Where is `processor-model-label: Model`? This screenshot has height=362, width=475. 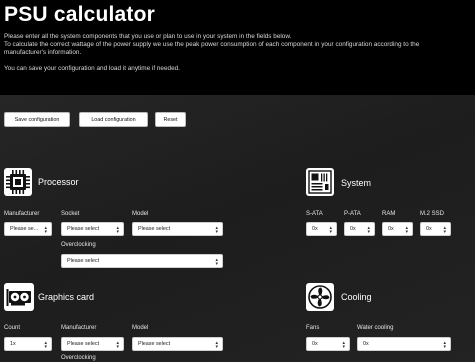 processor-model-label: Model is located at coordinates (140, 214).